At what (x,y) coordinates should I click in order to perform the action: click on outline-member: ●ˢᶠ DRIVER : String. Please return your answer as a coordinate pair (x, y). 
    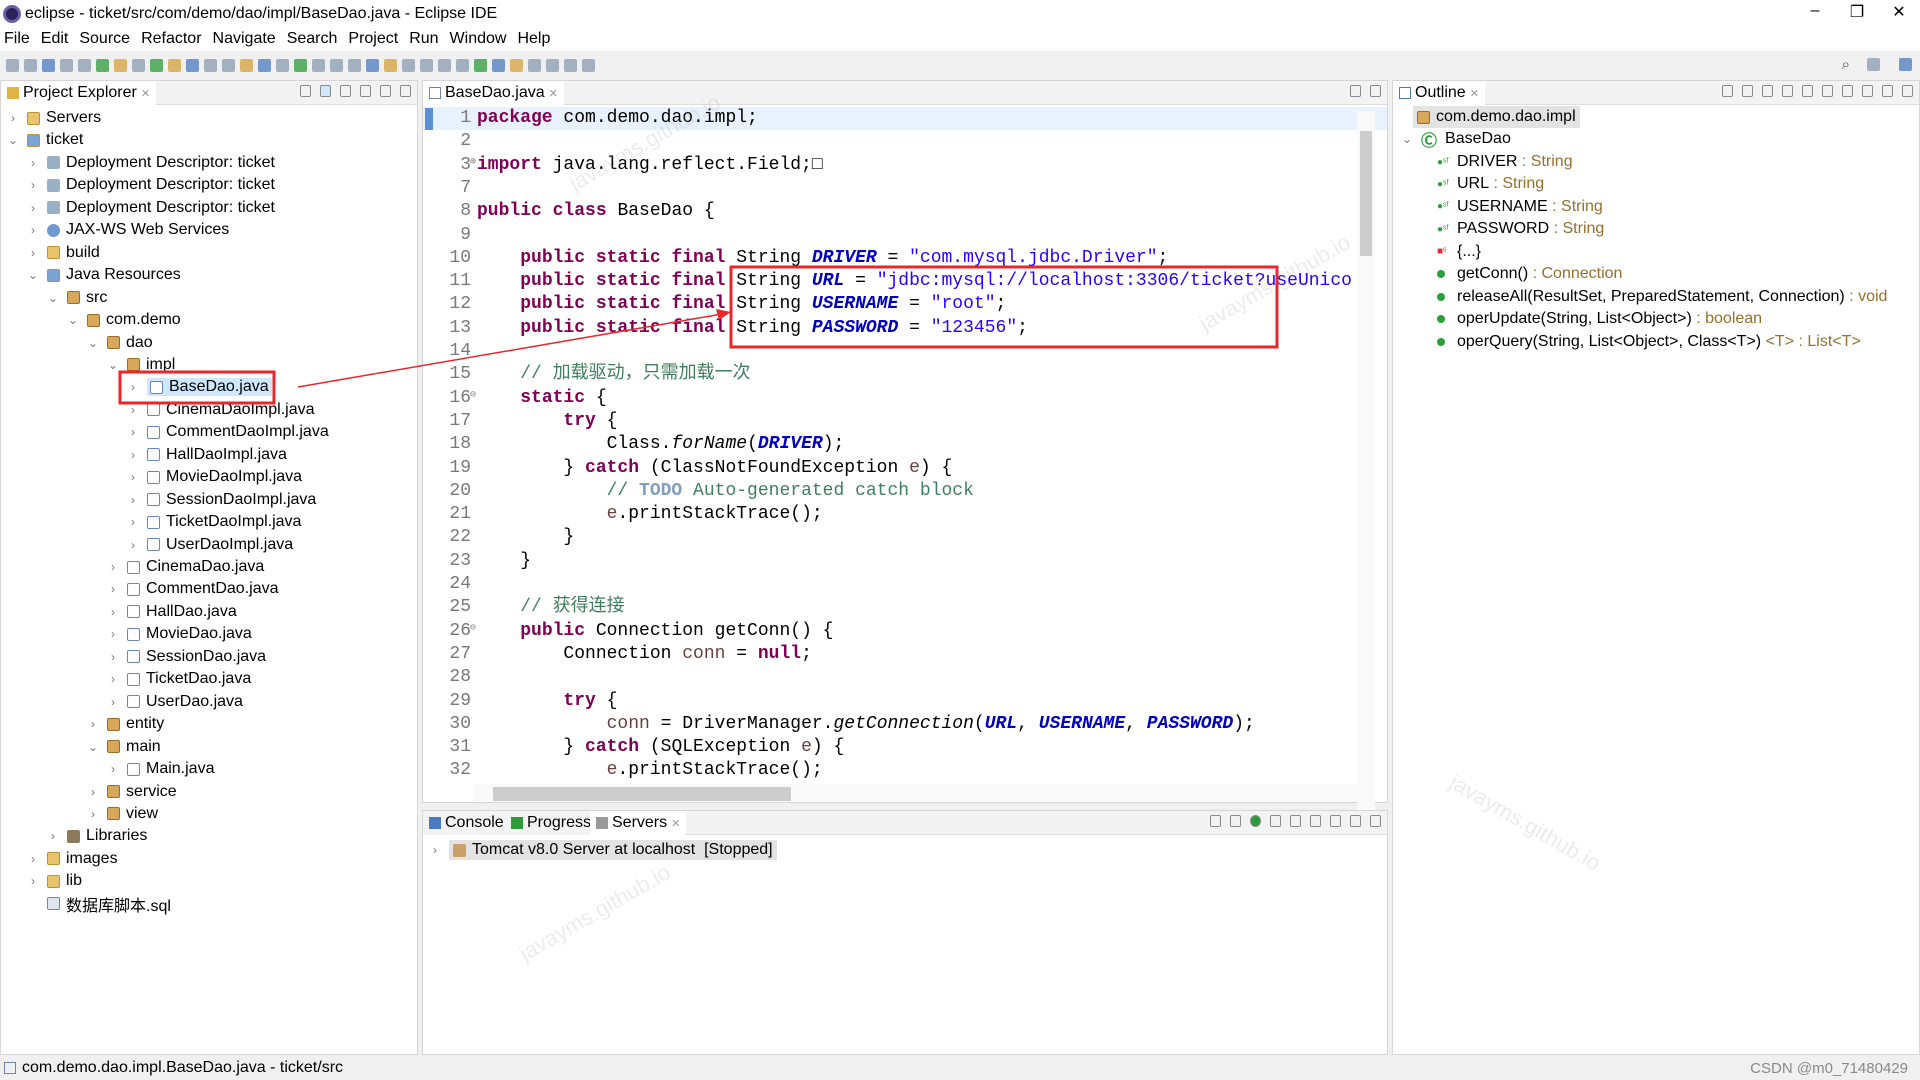
    Looking at the image, I should click on (1505, 162).